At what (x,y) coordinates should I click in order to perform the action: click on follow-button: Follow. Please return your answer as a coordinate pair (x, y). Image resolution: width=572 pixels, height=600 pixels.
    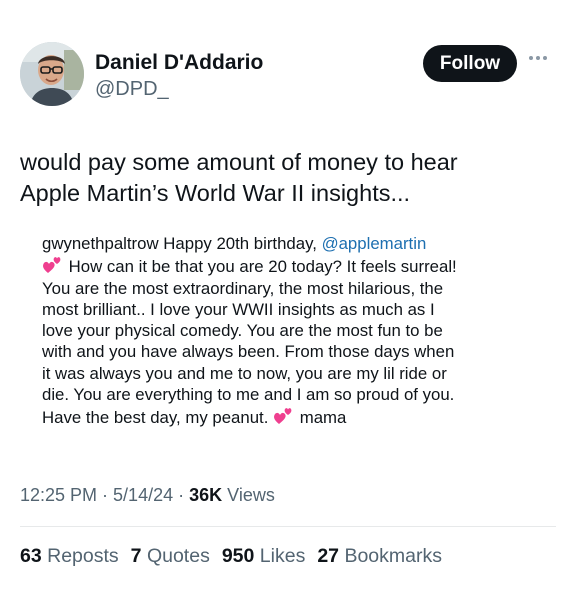
    Looking at the image, I should click on (470, 63).